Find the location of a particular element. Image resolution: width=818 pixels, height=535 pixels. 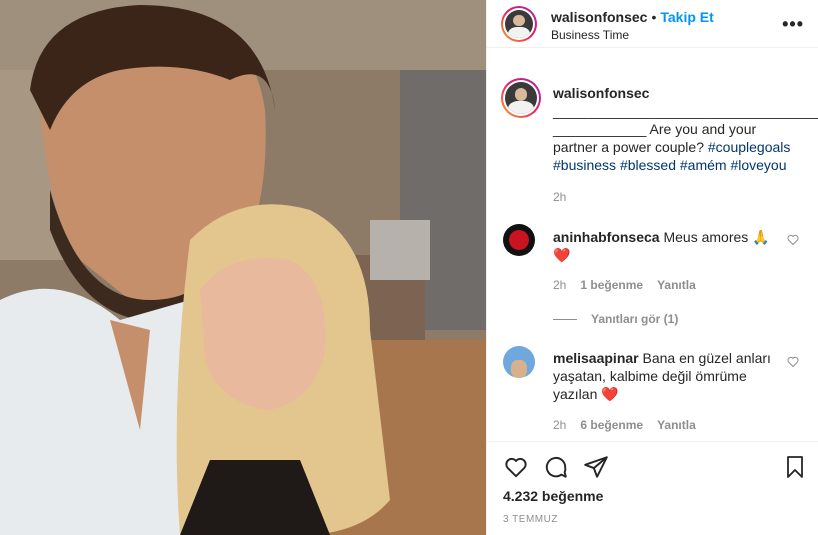

comment-text: Meus amores 🙏 is located at coordinates (716, 237).